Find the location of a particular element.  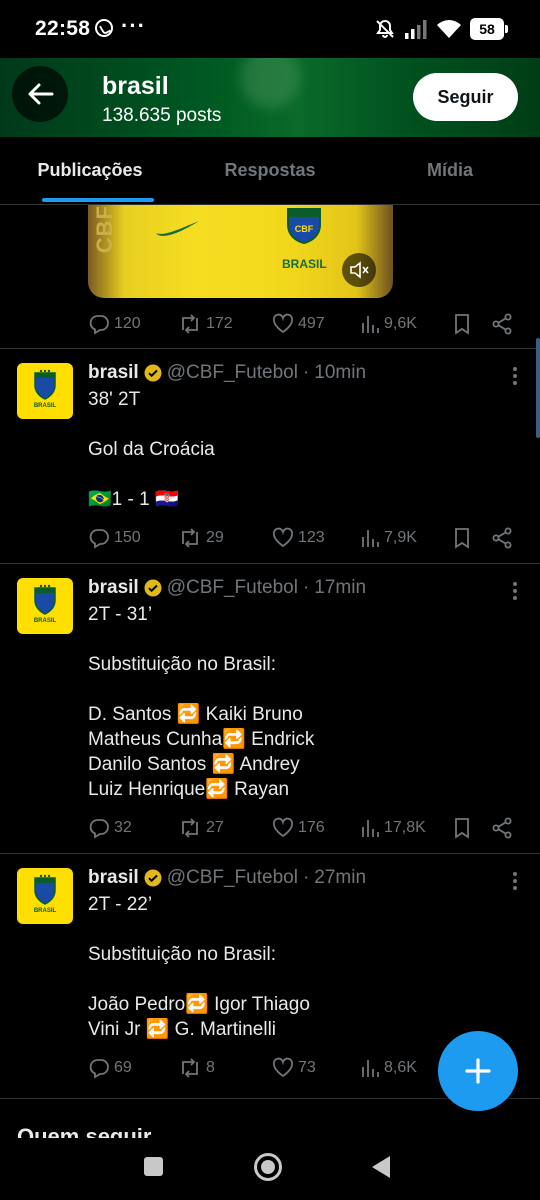

like-count: 176 is located at coordinates (311, 827).